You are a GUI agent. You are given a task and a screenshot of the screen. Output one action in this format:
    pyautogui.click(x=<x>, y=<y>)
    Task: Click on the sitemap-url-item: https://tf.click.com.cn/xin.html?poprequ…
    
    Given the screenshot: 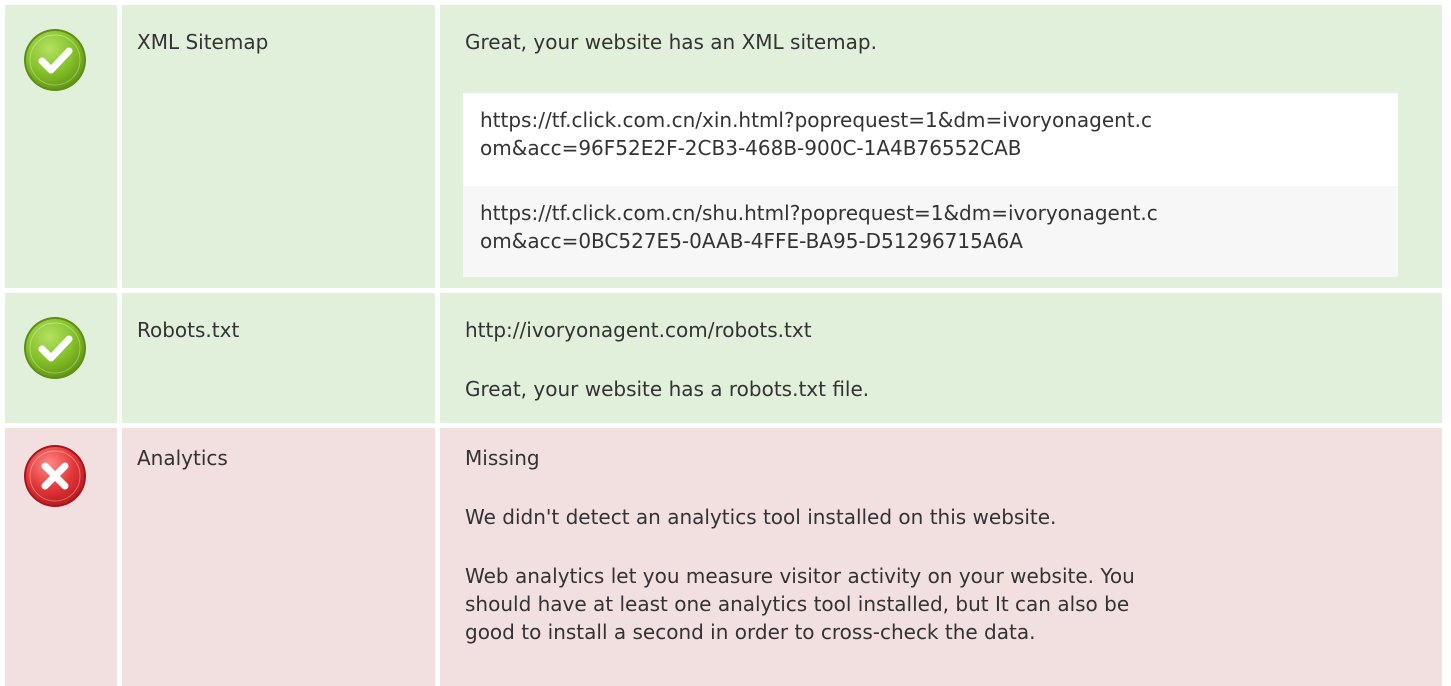 What is the action you would take?
    pyautogui.click(x=930, y=139)
    